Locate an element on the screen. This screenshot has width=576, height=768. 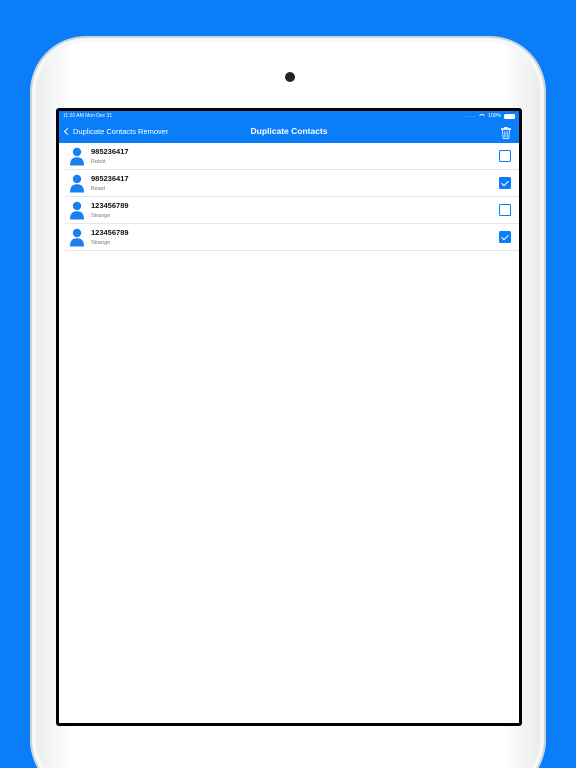
contact-name: Beast is located at coordinates (98, 189).